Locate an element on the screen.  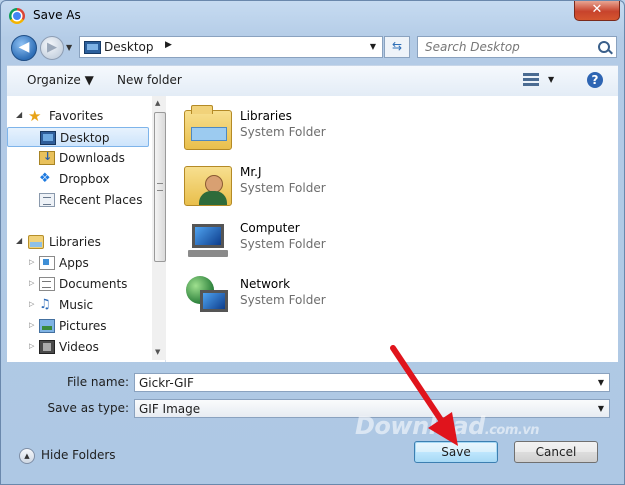
user-folder-icon is located at coordinates (208, 186).